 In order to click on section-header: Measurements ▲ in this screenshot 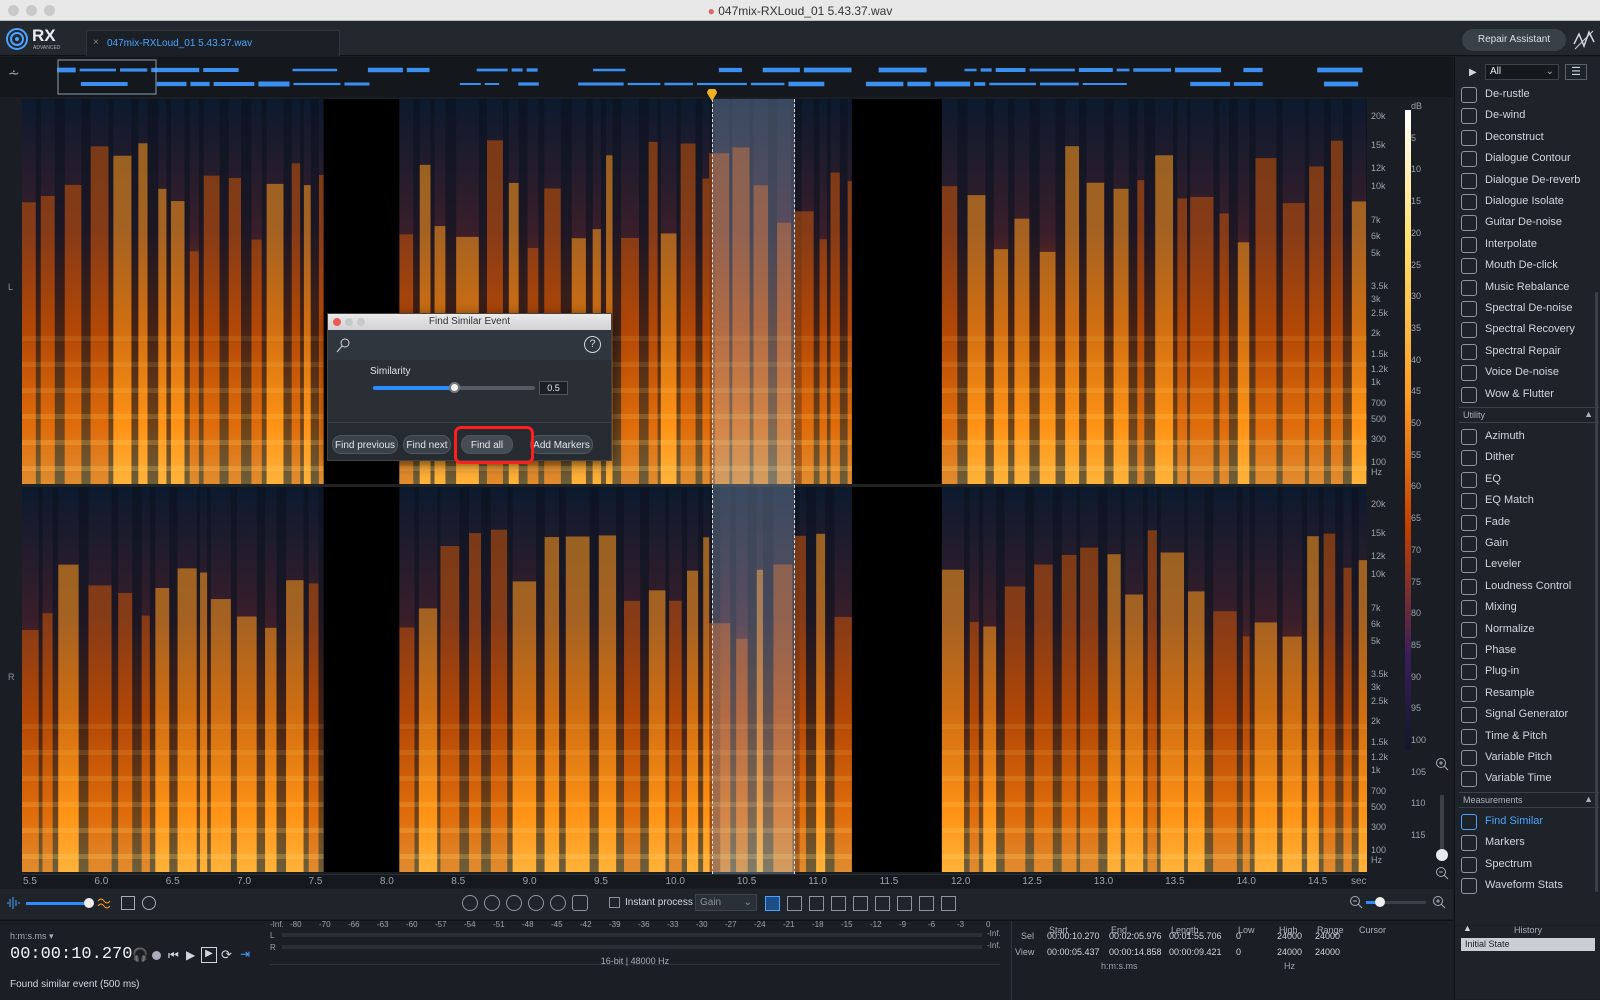, I will do `click(1529, 799)`.